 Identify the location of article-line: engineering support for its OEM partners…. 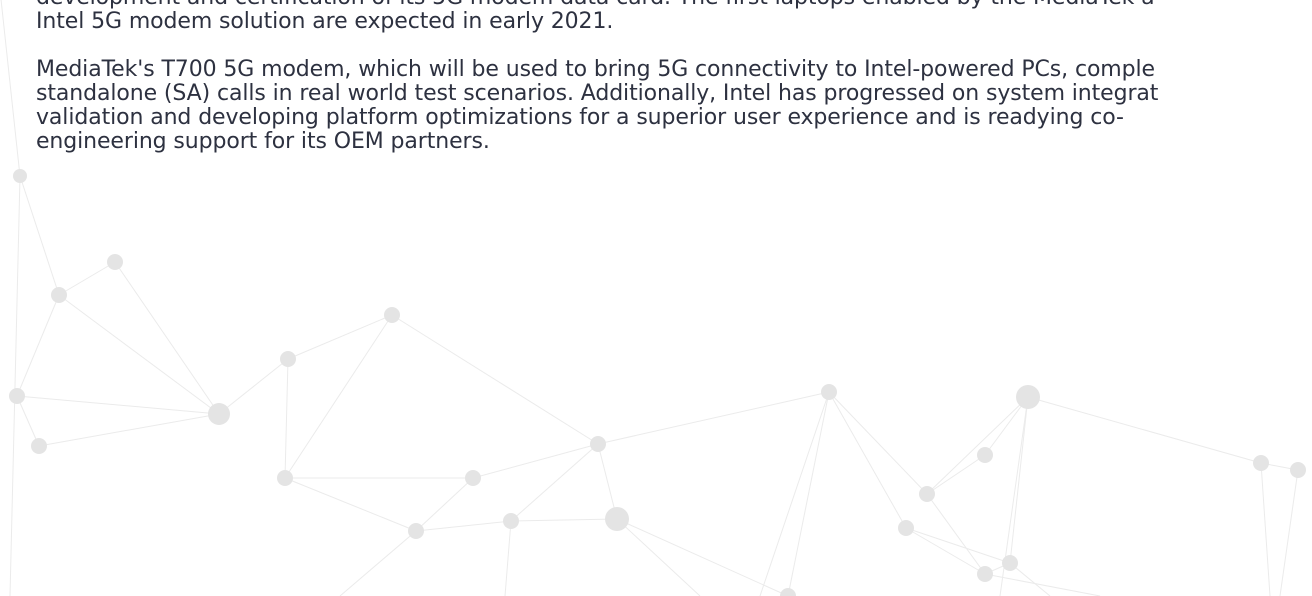
(263, 141).